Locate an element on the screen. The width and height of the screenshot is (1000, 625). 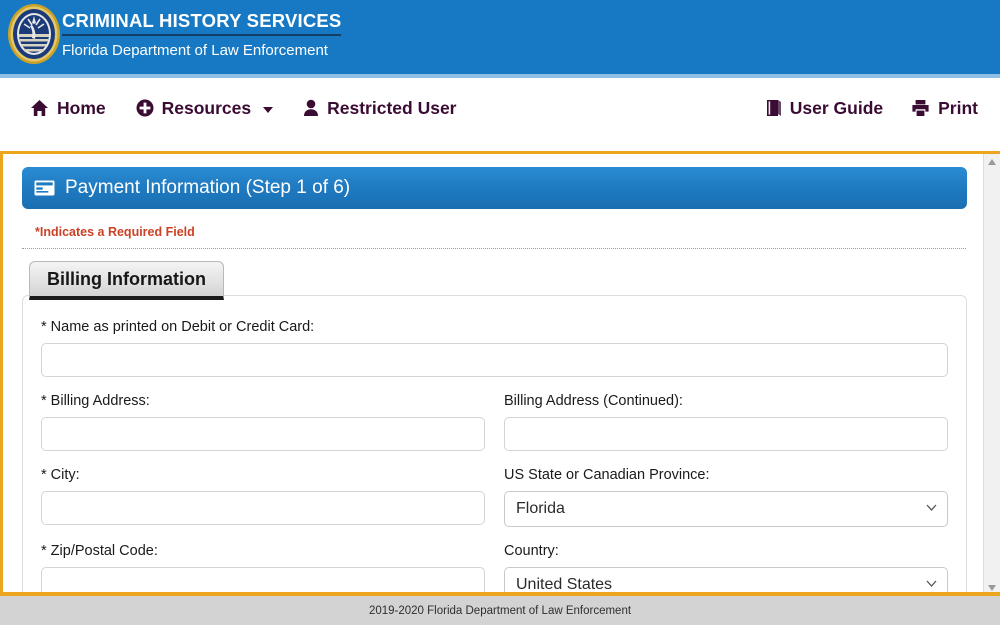
scroll-up-arrow-icon is located at coordinates (992, 162).